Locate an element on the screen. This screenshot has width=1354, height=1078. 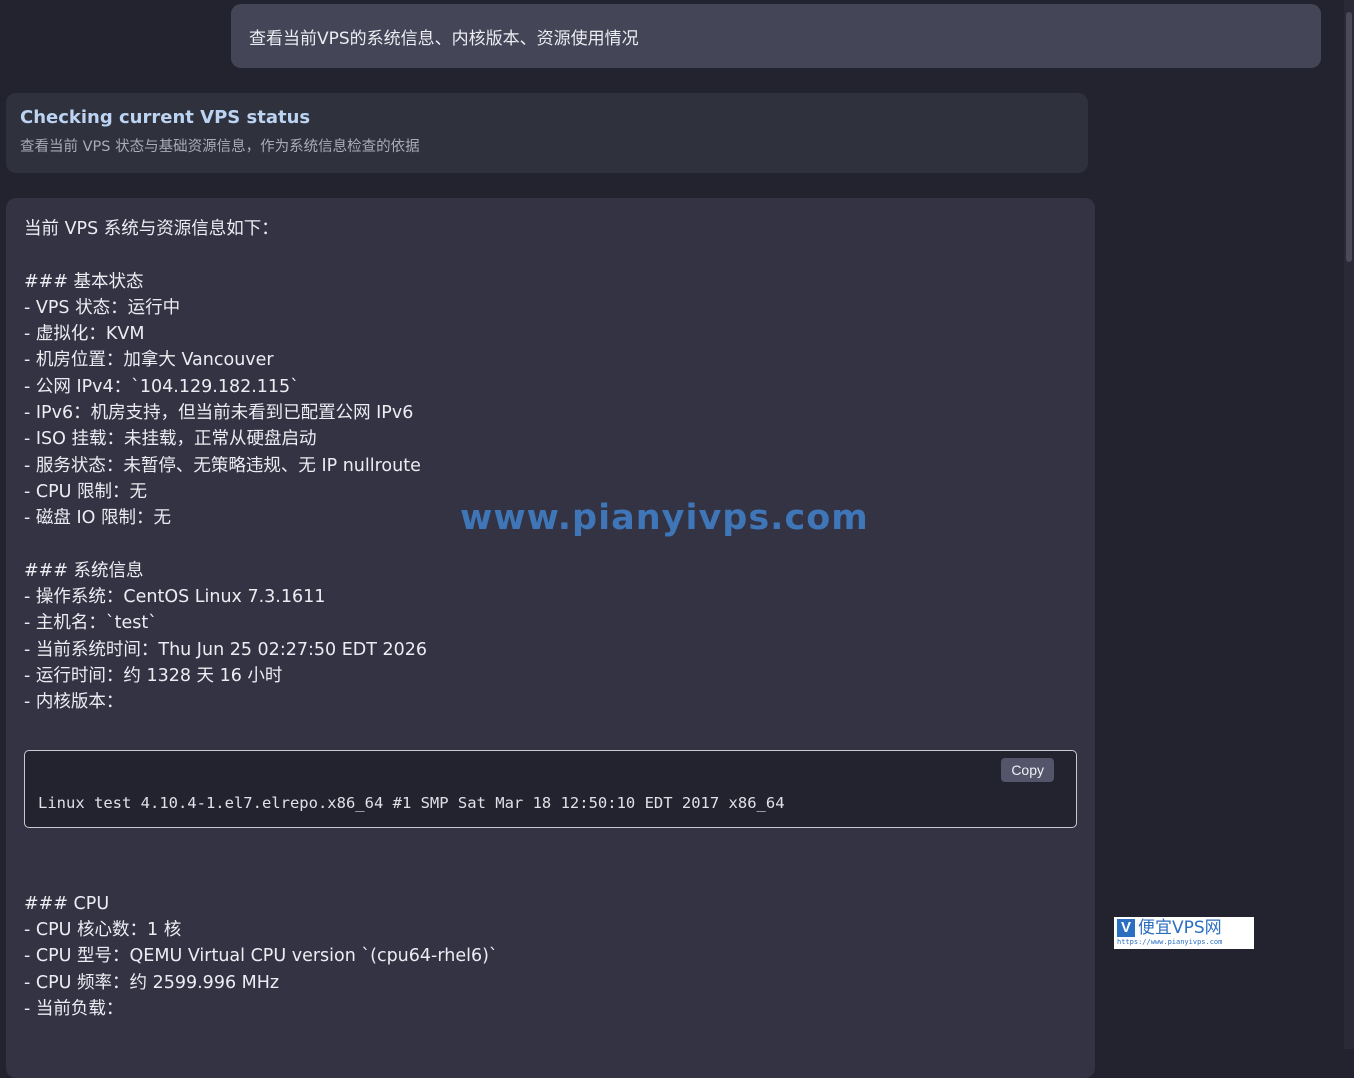
reply-line: ### 基本状态 is located at coordinates (84, 281).